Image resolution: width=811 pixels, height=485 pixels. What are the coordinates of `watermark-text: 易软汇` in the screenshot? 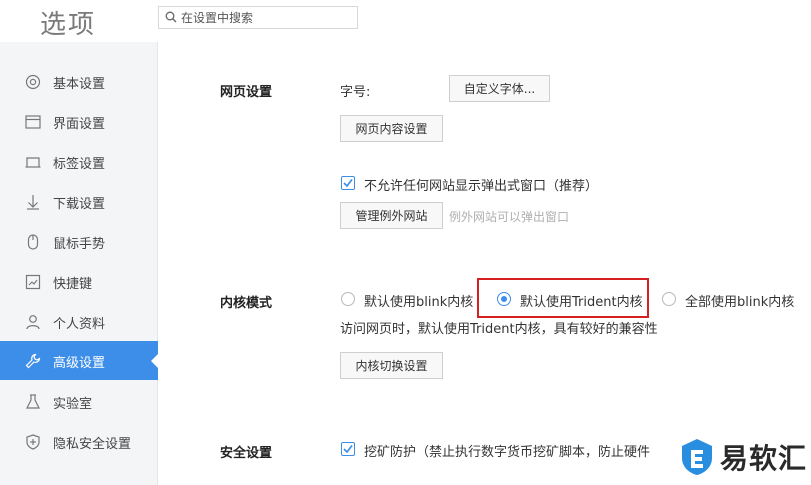 It's located at (763, 458).